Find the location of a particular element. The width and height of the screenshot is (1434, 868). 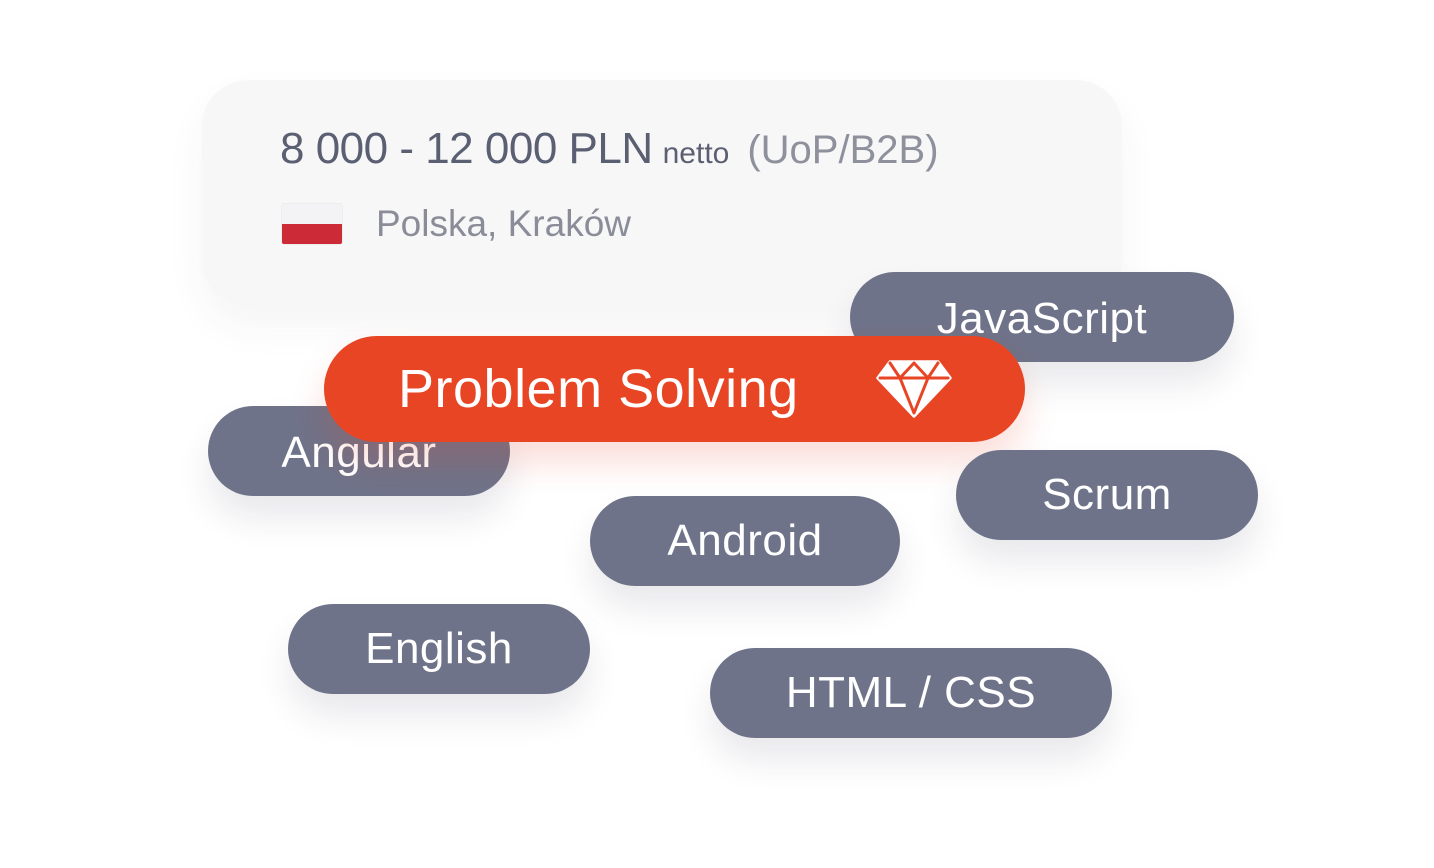

salary-line: 8 000 - 12 000 PLN netto (UoP/B2B) is located at coordinates (609, 149).